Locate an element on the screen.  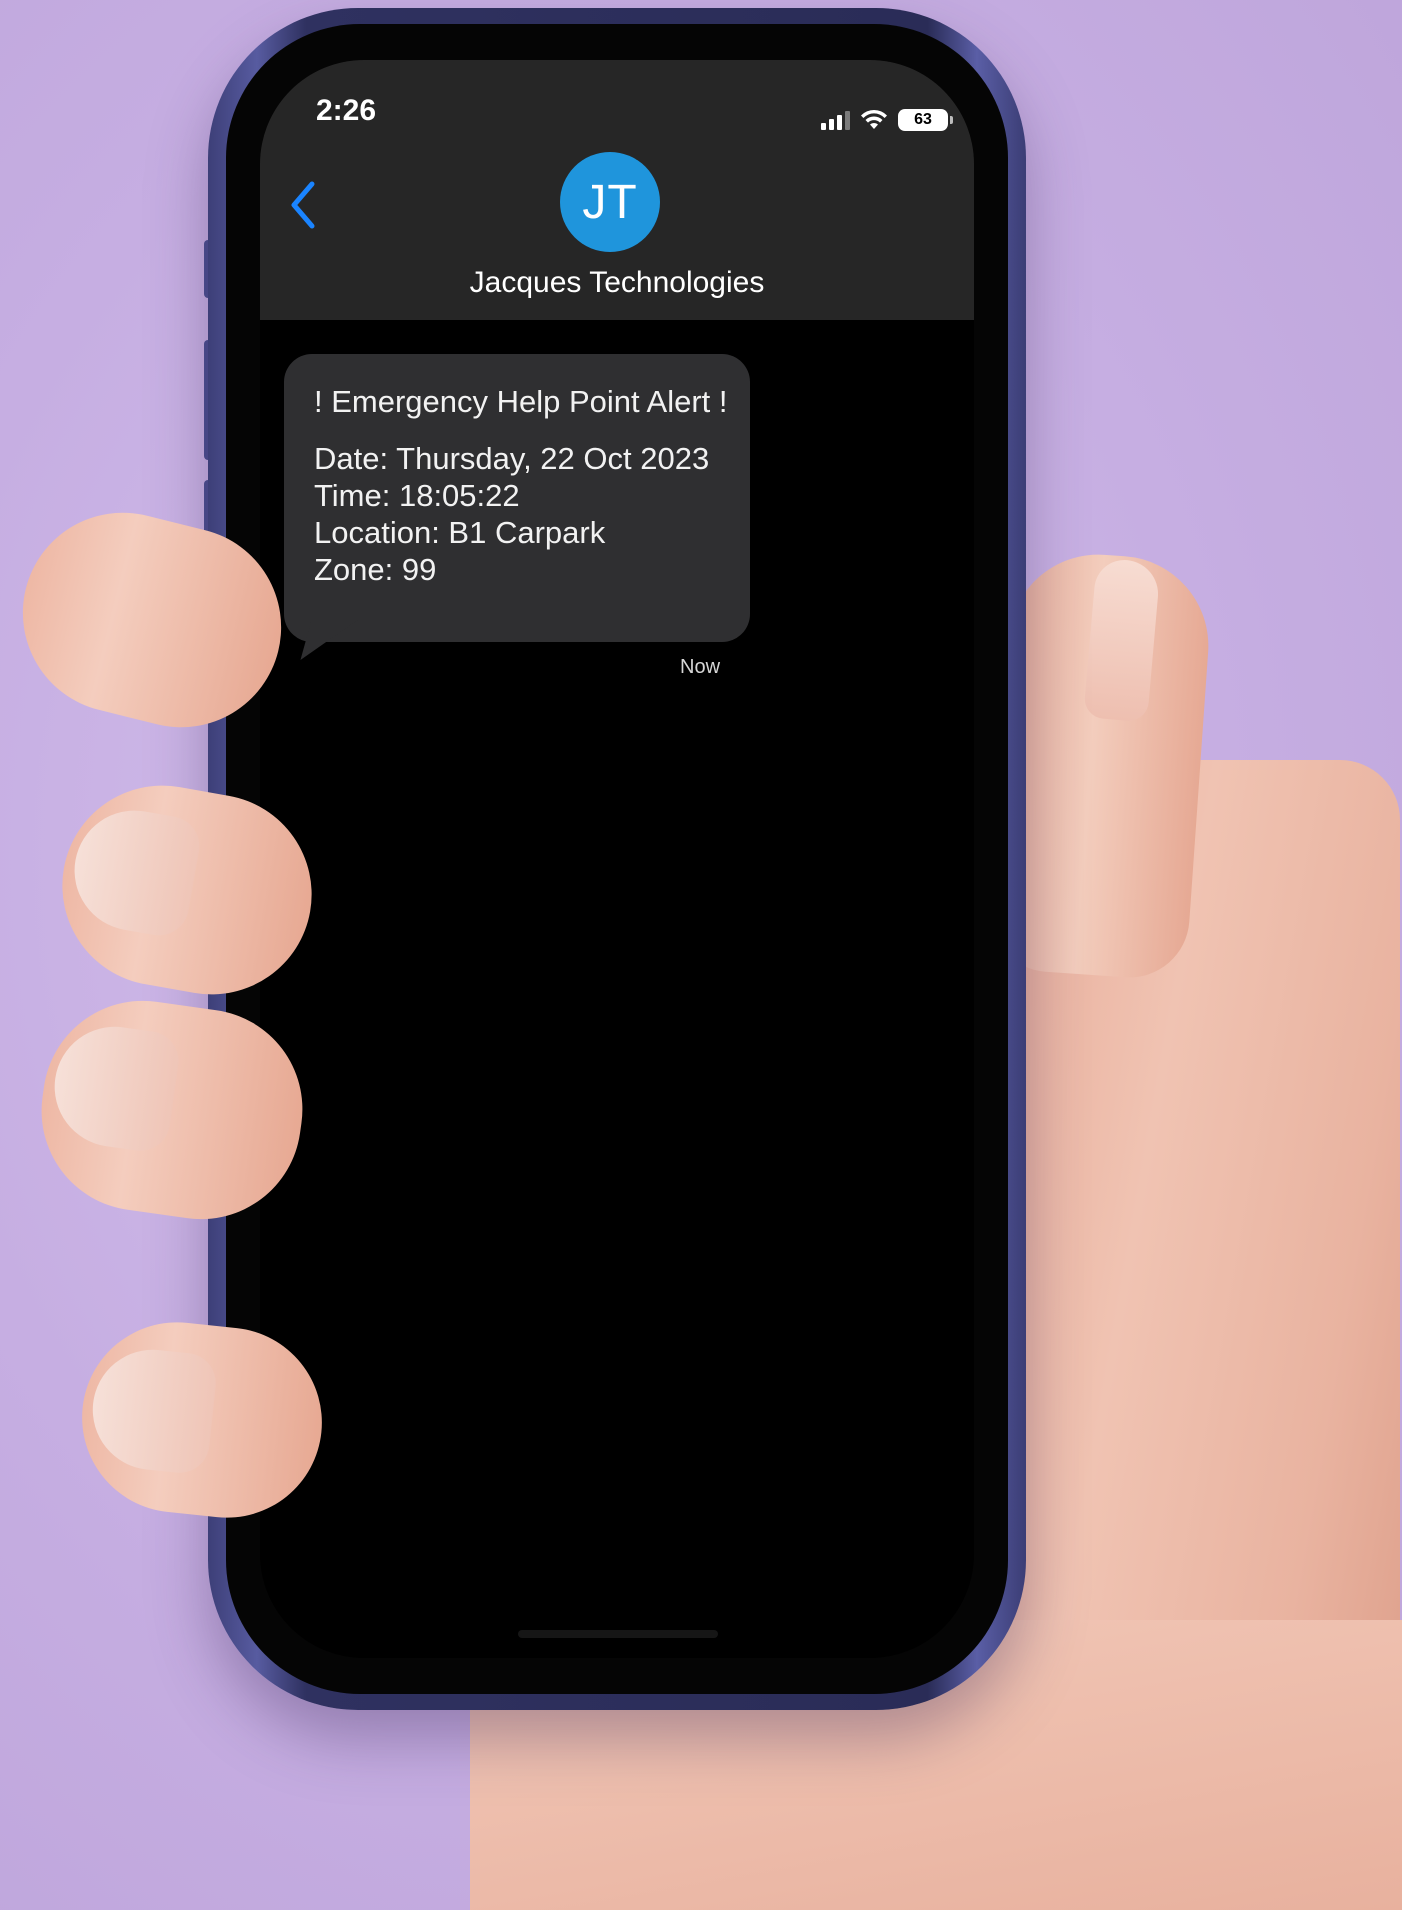
home-indicator is located at coordinates (618, 1634).